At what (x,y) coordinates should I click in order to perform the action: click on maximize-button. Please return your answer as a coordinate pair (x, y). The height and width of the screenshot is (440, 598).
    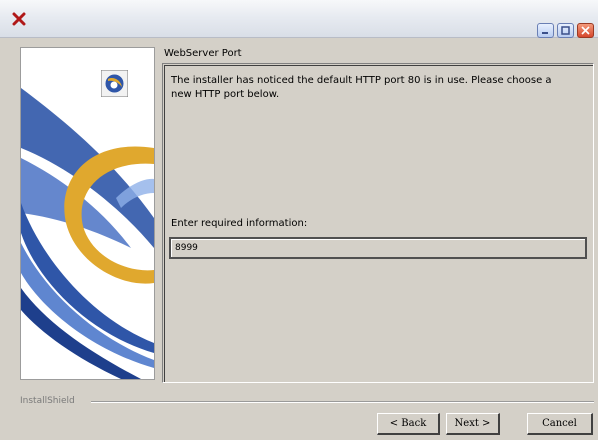
    Looking at the image, I should click on (565, 30).